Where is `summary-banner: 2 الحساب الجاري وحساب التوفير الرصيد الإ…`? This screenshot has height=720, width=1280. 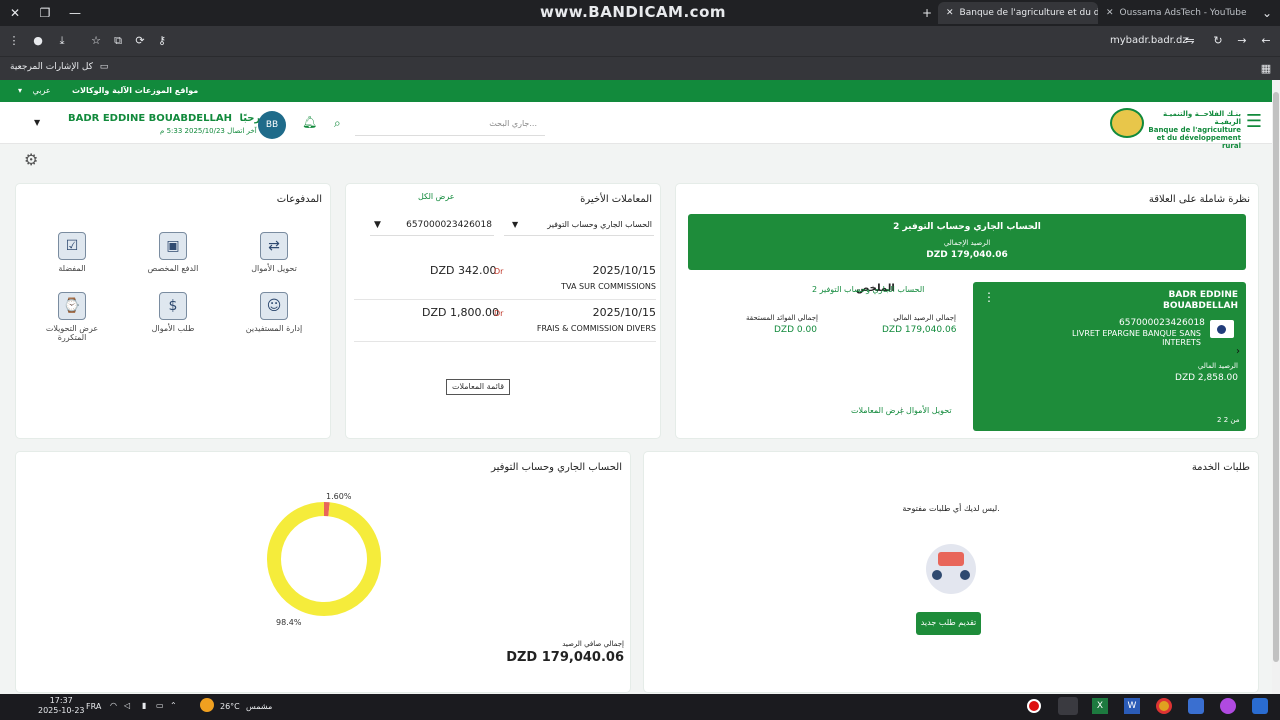 summary-banner: 2 الحساب الجاري وحساب التوفير الرصيد الإ… is located at coordinates (967, 242).